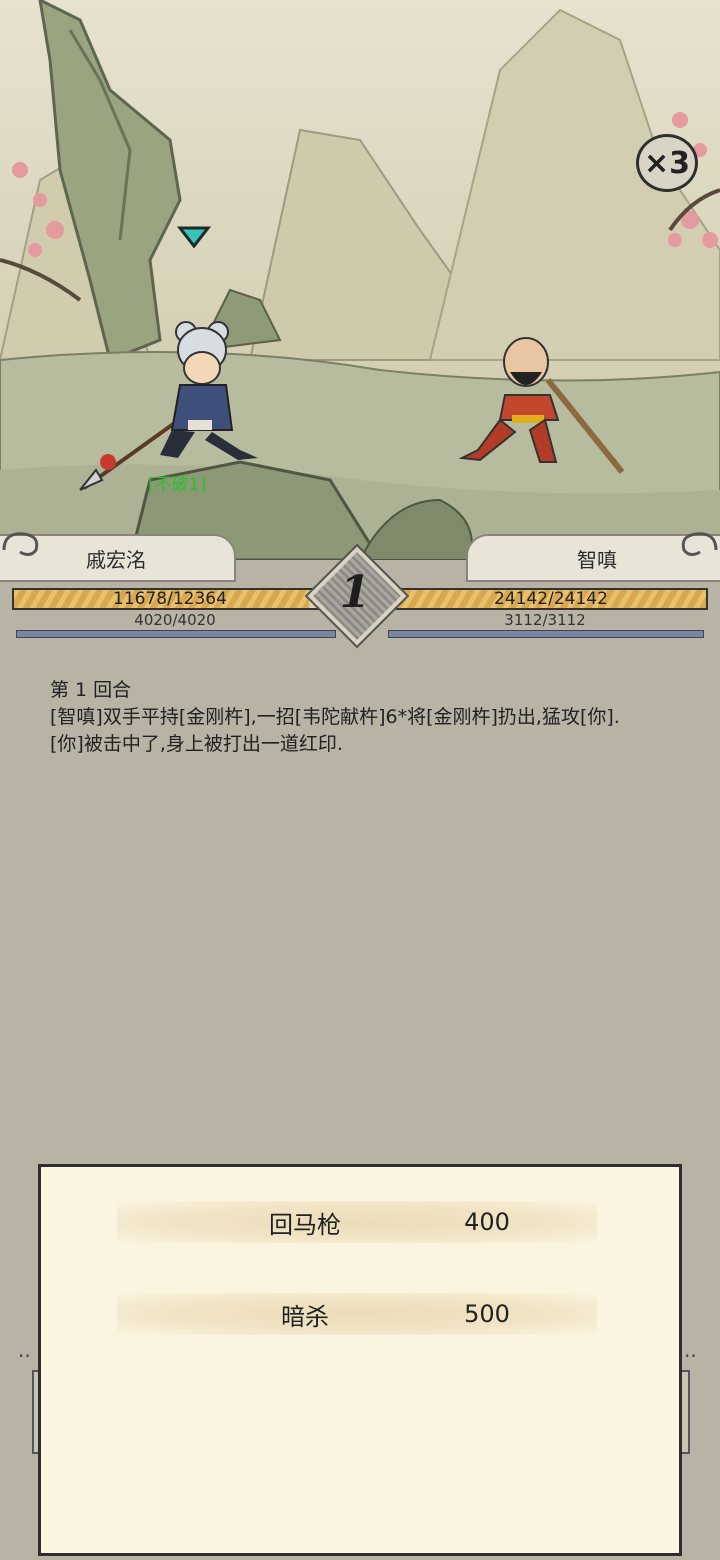 The image size is (720, 1560). I want to click on enemy-name: 智嗔, so click(597, 559).